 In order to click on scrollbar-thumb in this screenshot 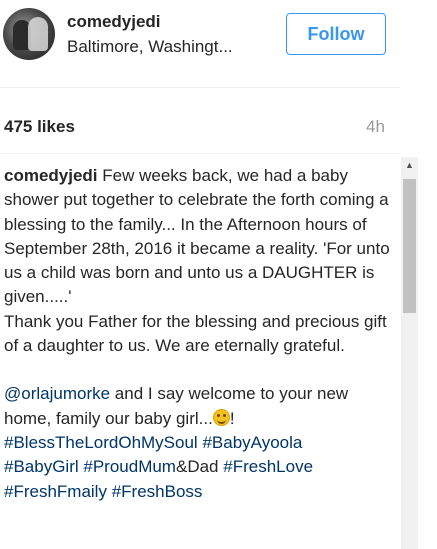, I will do `click(409, 246)`.